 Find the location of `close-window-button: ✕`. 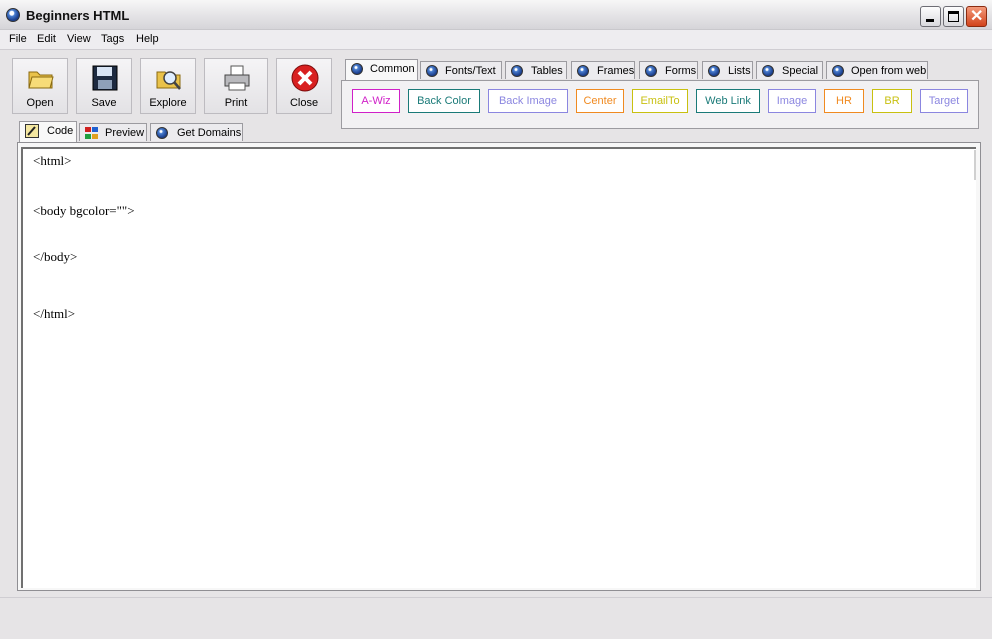

close-window-button: ✕ is located at coordinates (976, 16).